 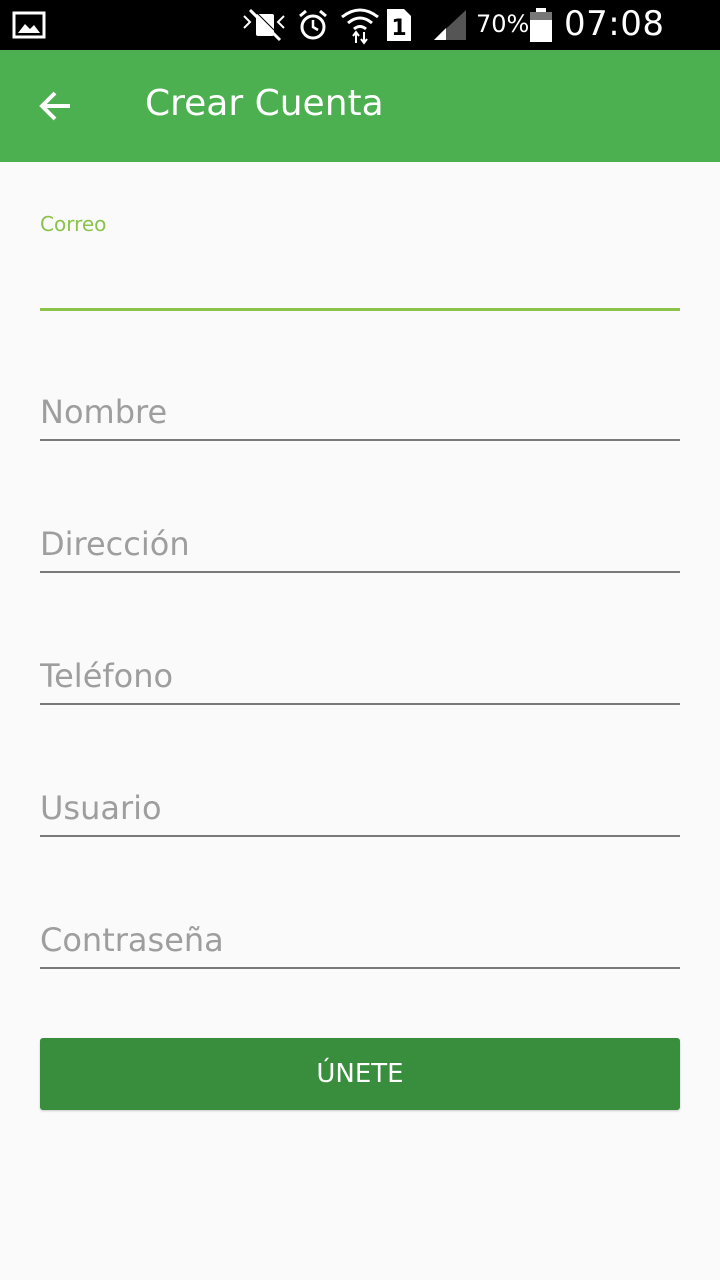 I want to click on username-underline, so click(x=360, y=836).